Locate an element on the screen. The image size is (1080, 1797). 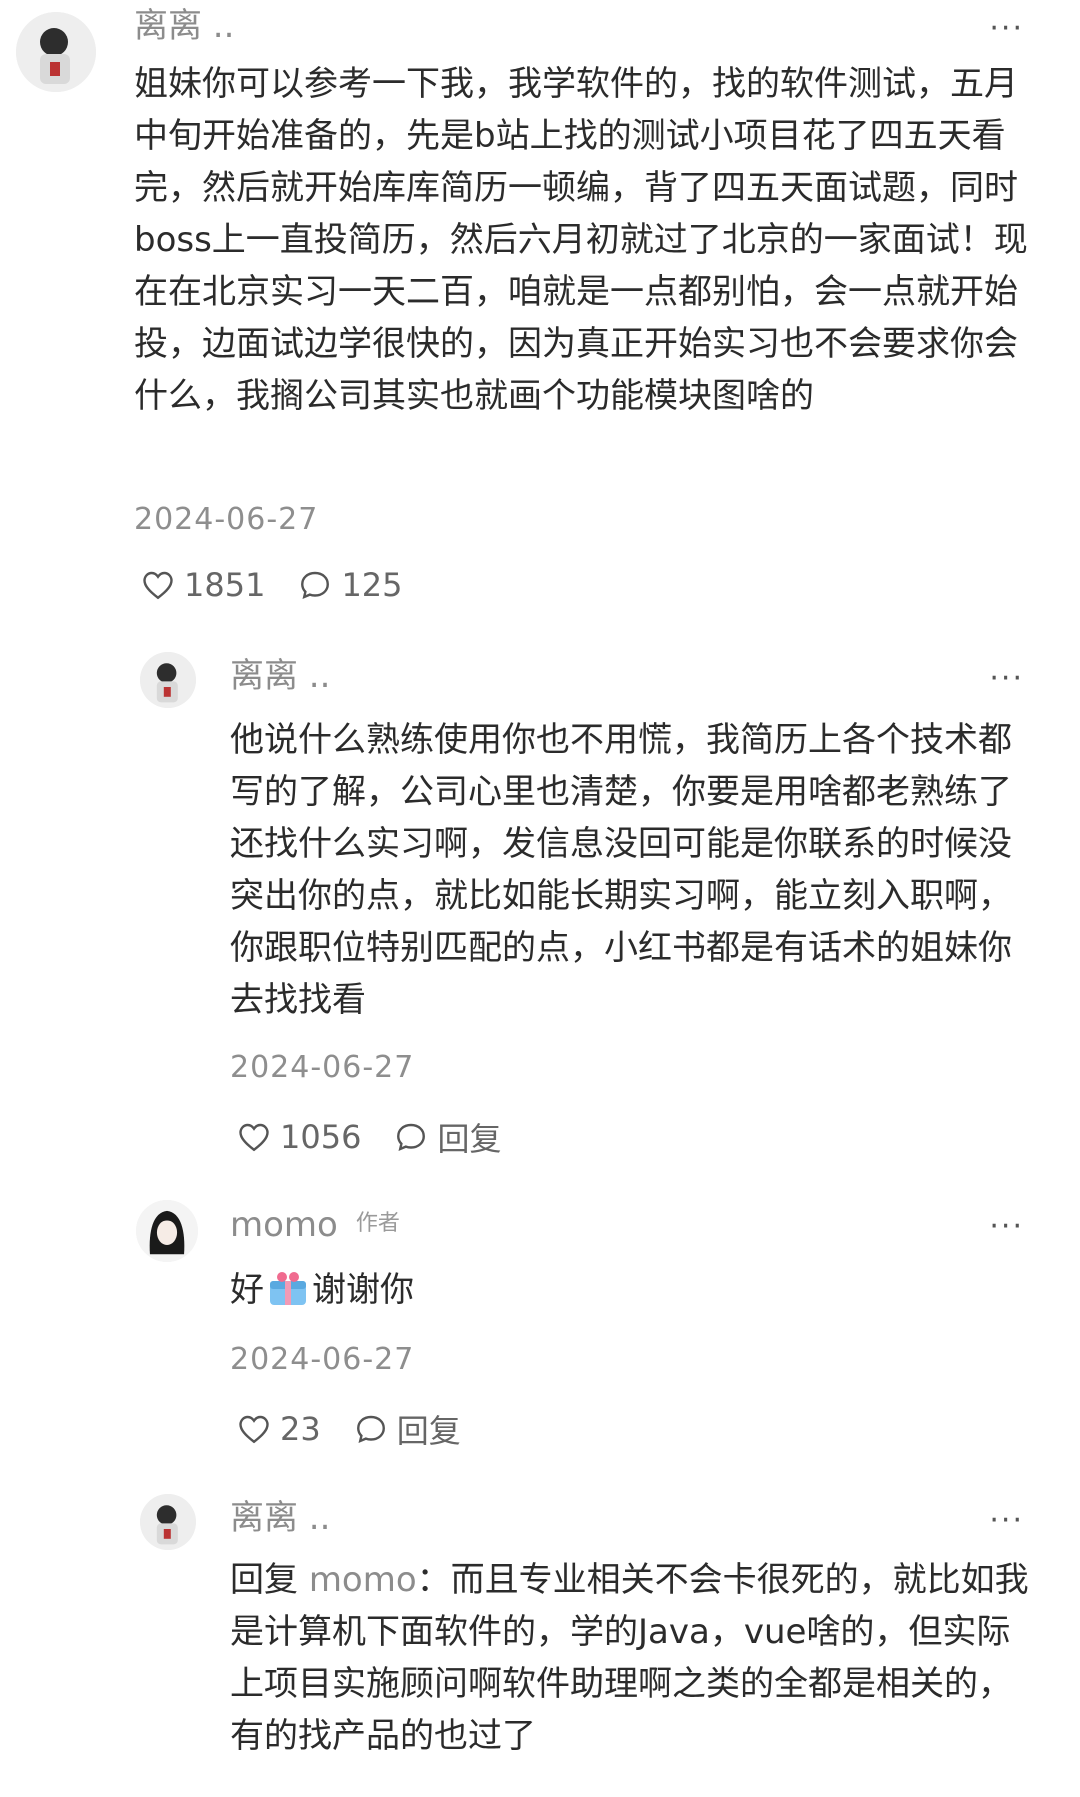
comment-text: 好 谢谢你 is located at coordinates (634, 1290).